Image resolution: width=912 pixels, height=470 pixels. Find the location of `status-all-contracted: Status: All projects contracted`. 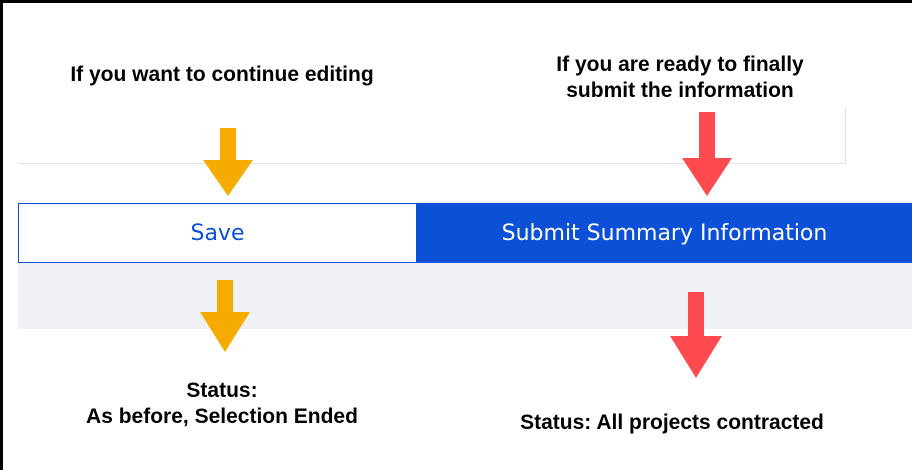

status-all-contracted: Status: All projects contracted is located at coordinates (672, 422).